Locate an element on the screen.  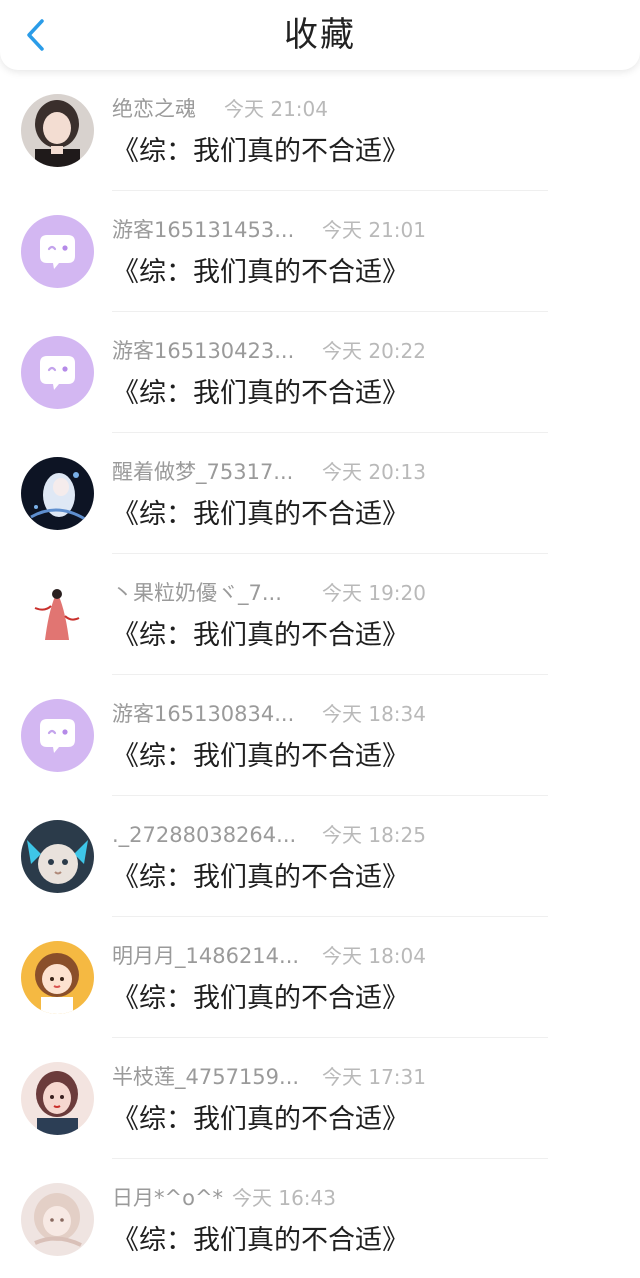
list-item: 游客165130423... 今天 20:22 《综：我们真的不合适》 is located at coordinates (320, 372).